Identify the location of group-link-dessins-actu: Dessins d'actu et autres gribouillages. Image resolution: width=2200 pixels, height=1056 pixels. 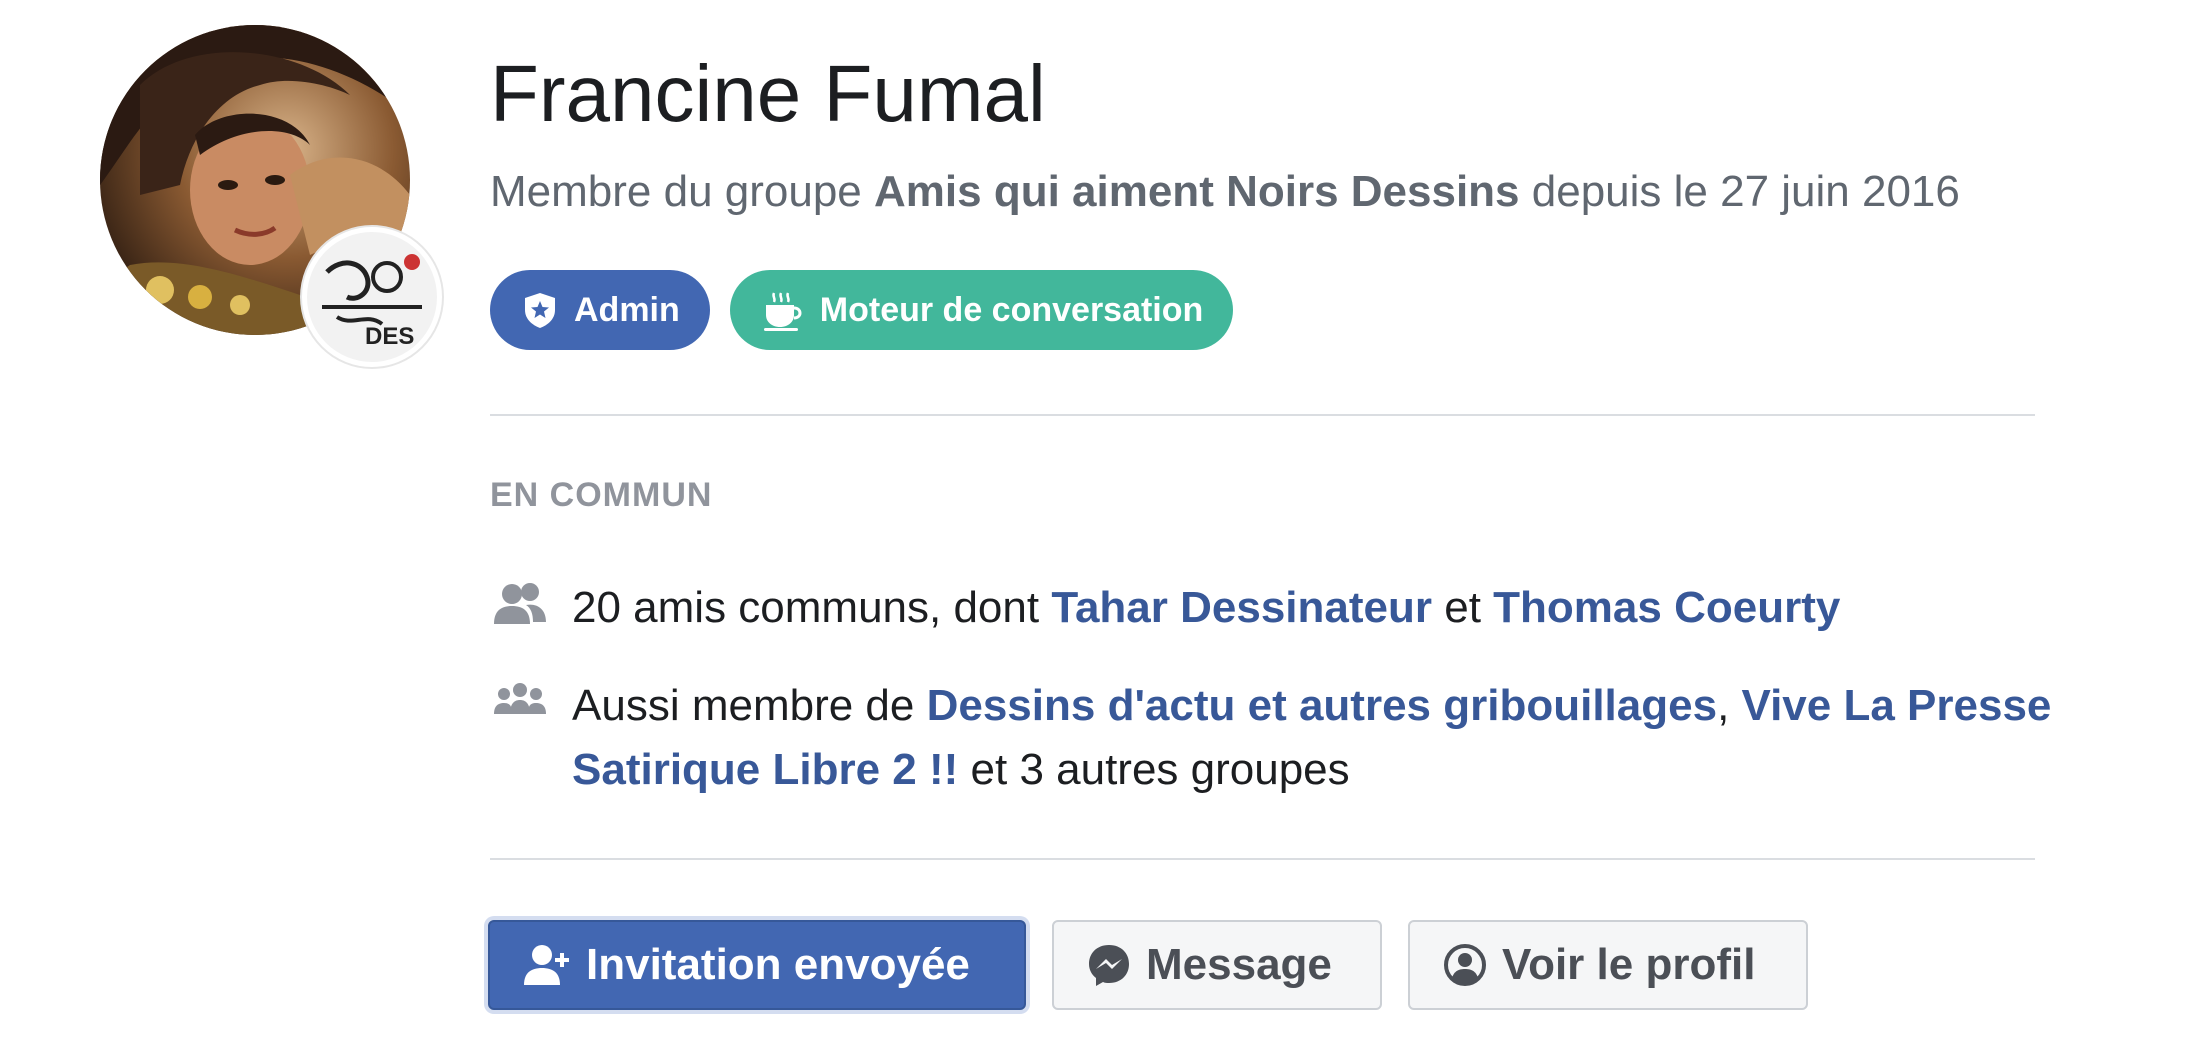
(1322, 705).